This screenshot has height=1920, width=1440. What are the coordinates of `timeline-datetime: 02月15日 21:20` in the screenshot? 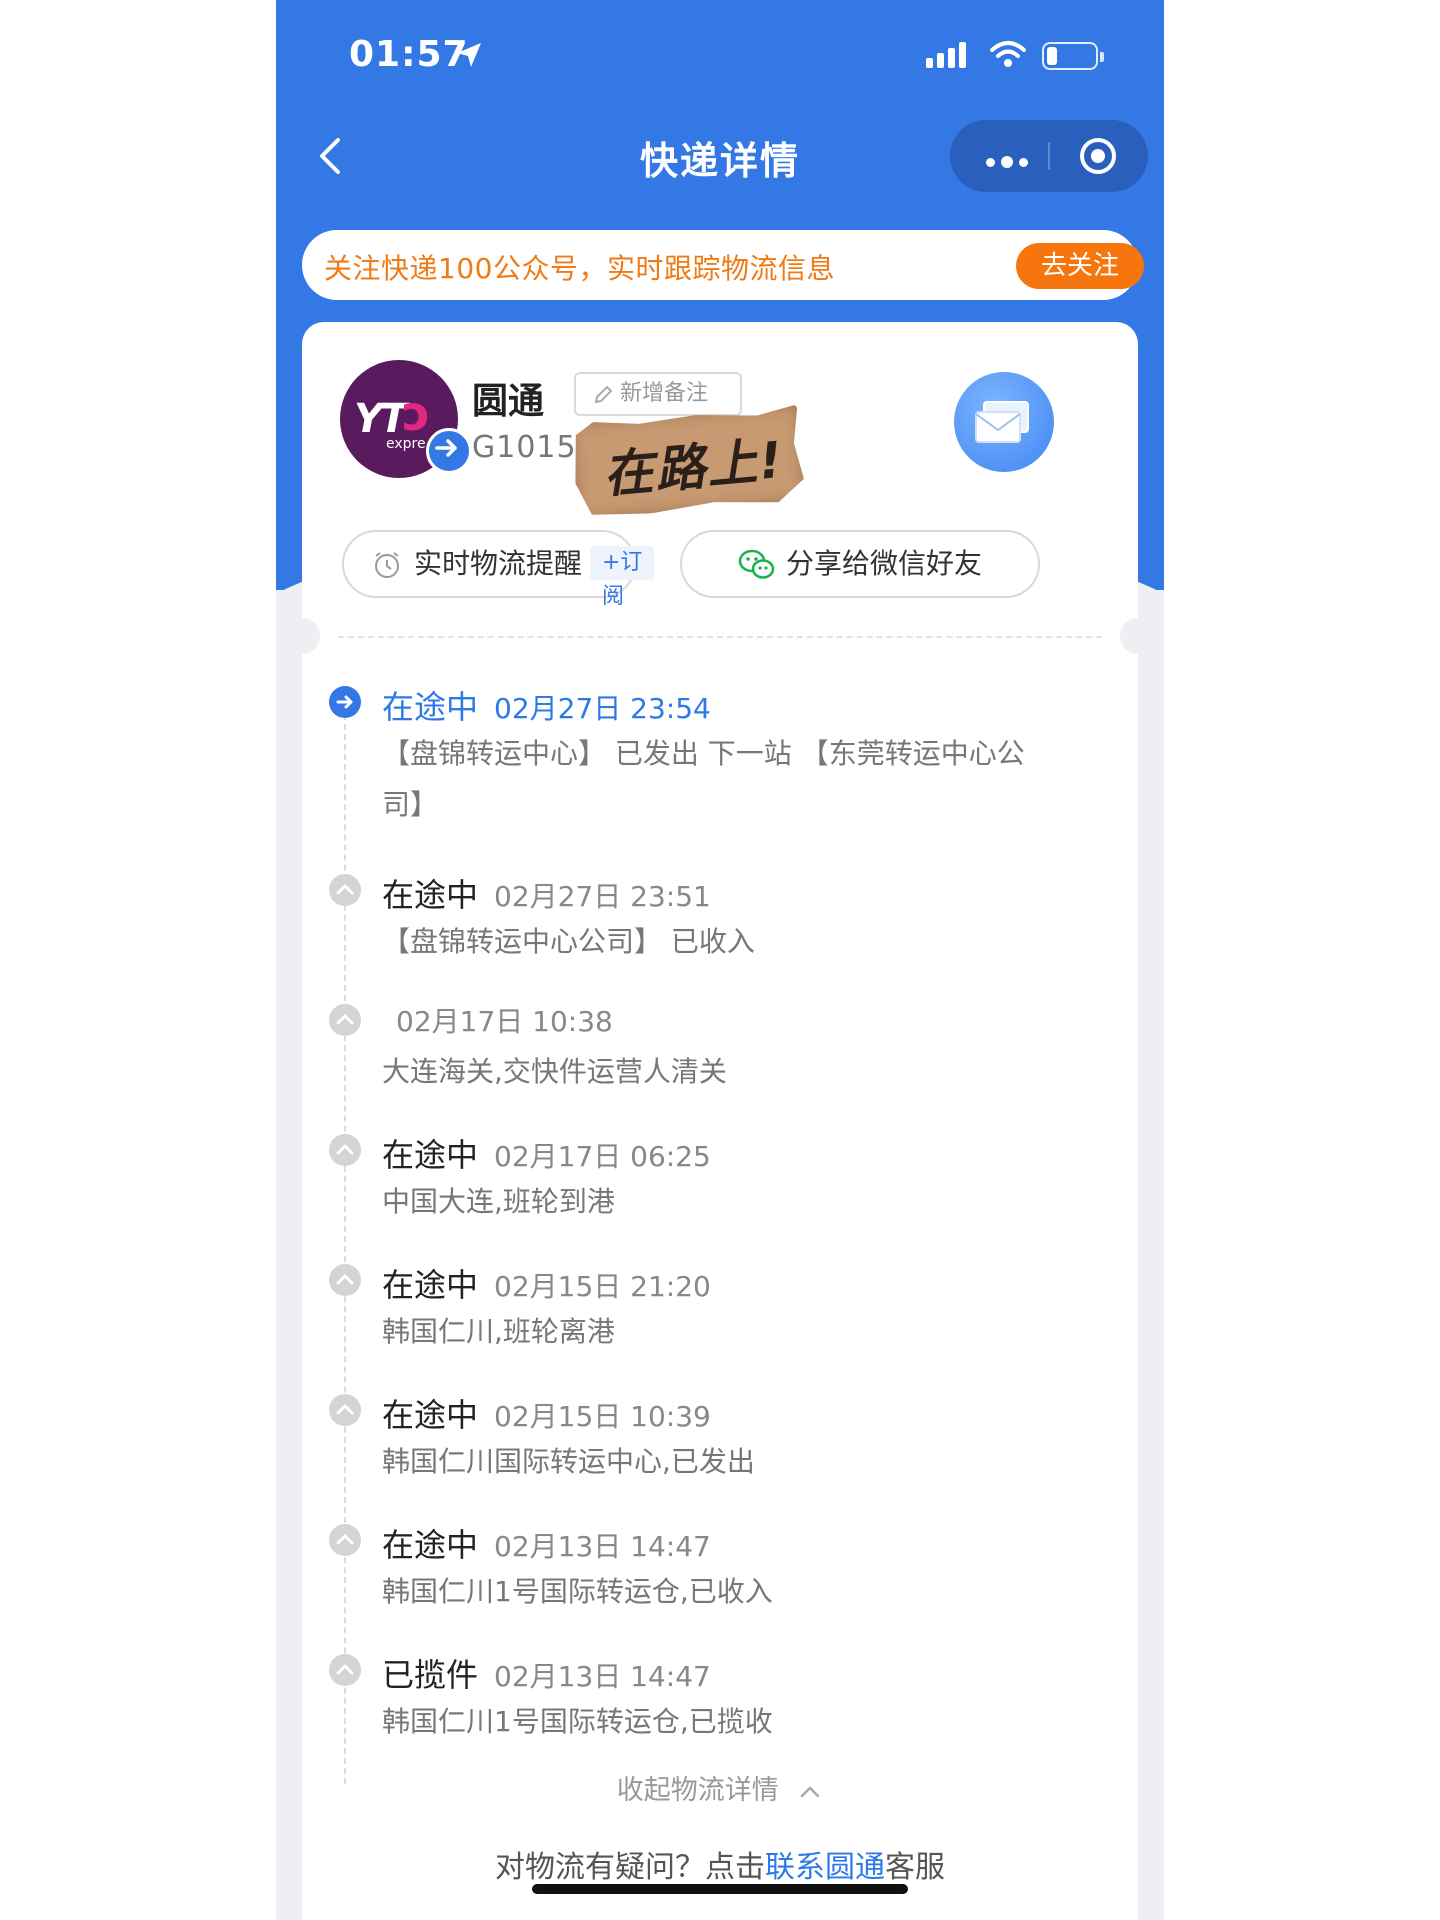 It's located at (602, 1286).